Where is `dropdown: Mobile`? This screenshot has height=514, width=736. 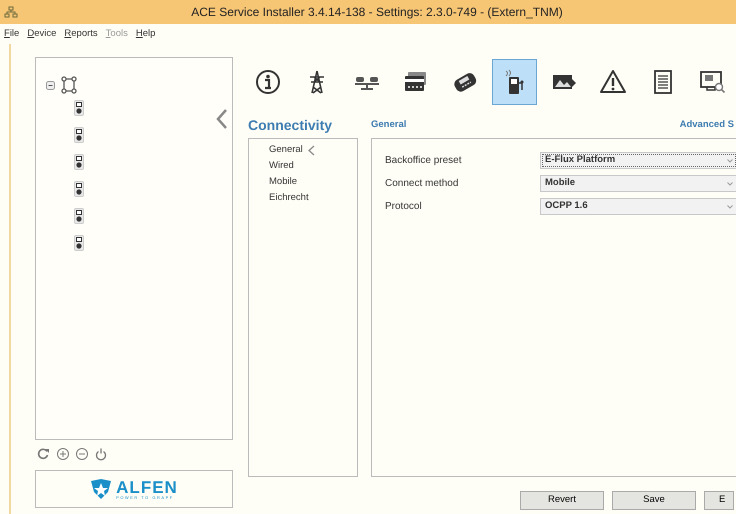 dropdown: Mobile is located at coordinates (638, 183).